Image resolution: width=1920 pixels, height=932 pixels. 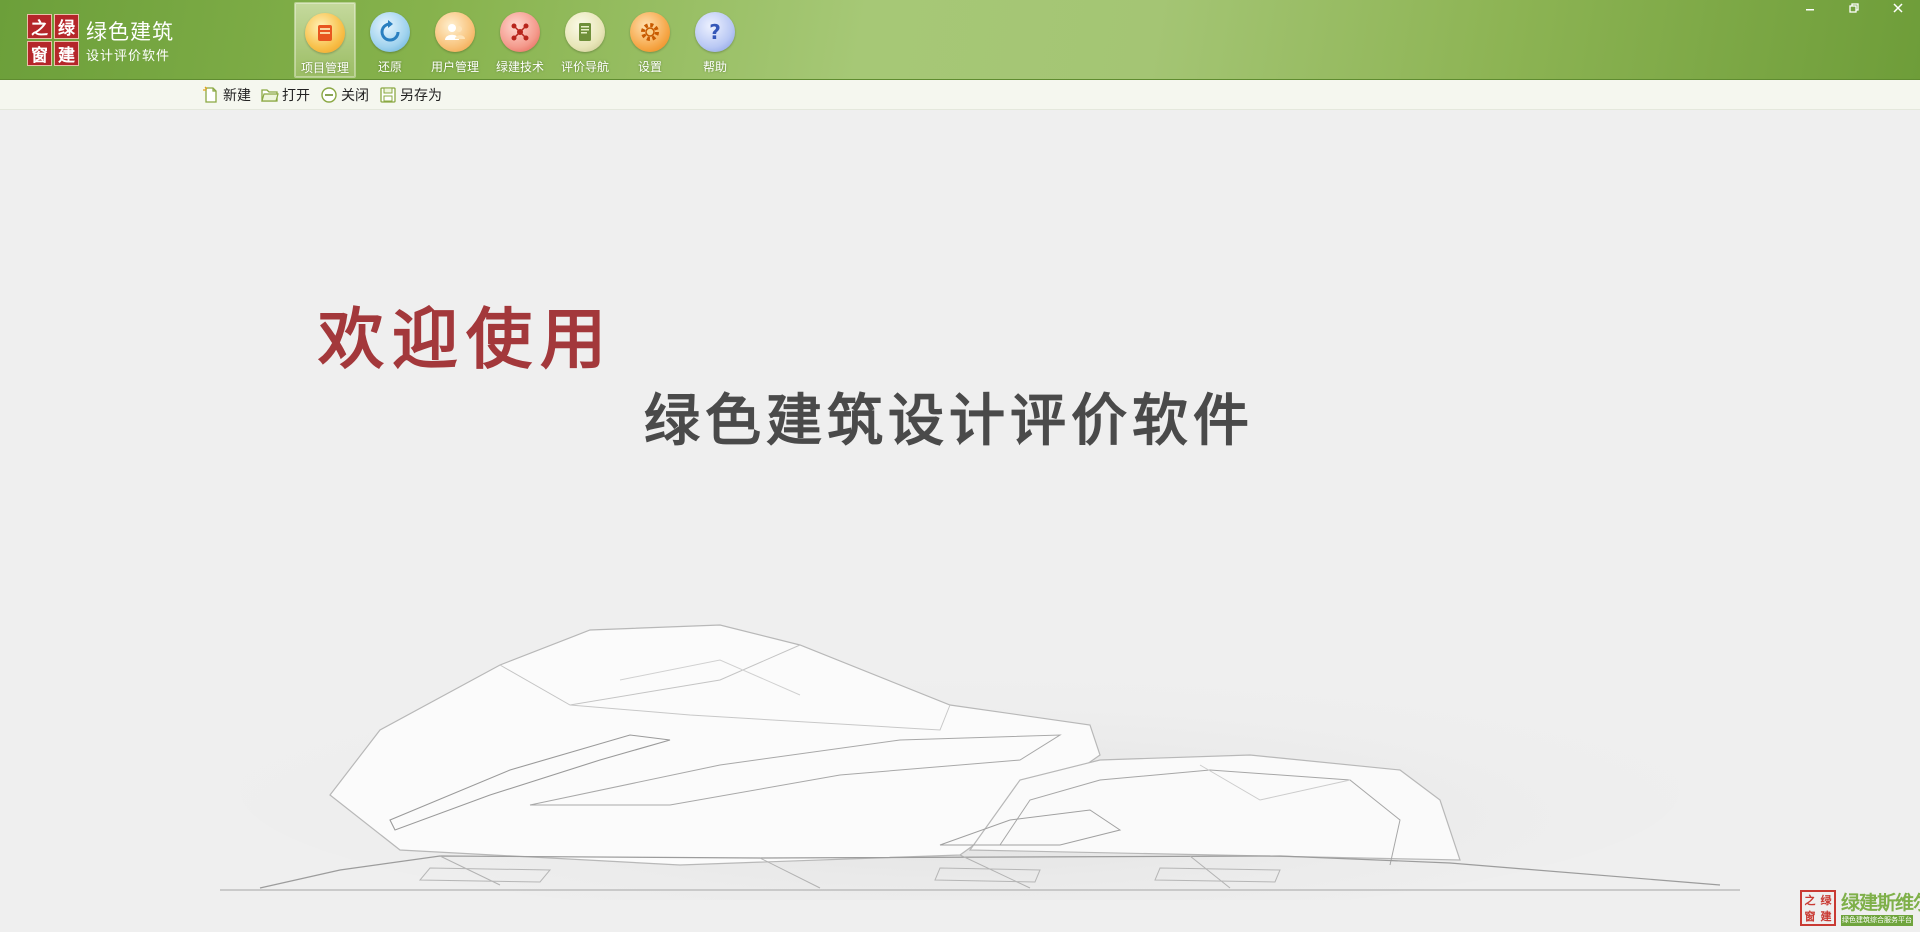 I want to click on seal-char: 绿, so click(x=1826, y=900).